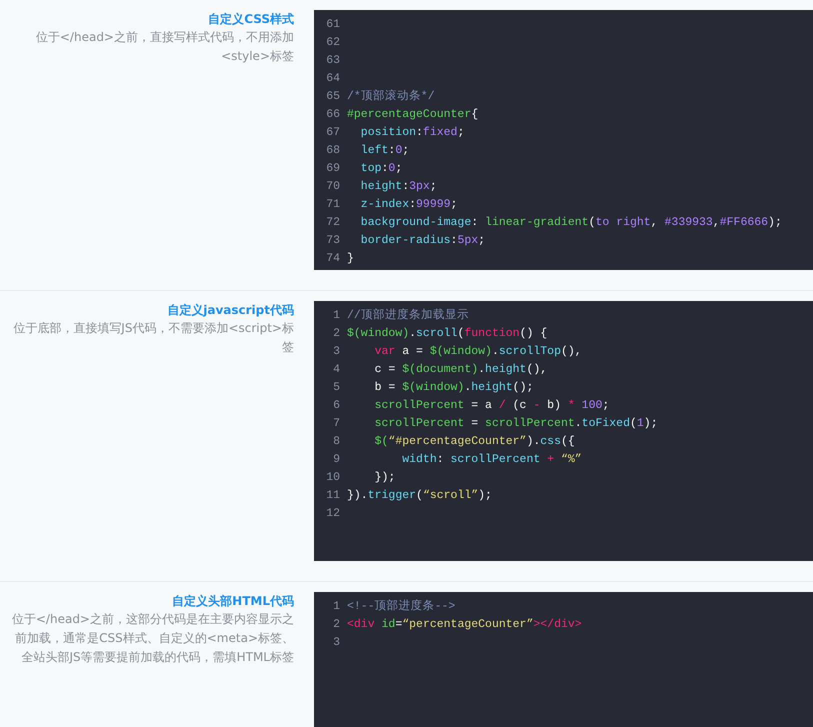 The height and width of the screenshot is (727, 813). What do you see at coordinates (398, 187) in the screenshot?
I see `code-line: height:3px;` at bounding box center [398, 187].